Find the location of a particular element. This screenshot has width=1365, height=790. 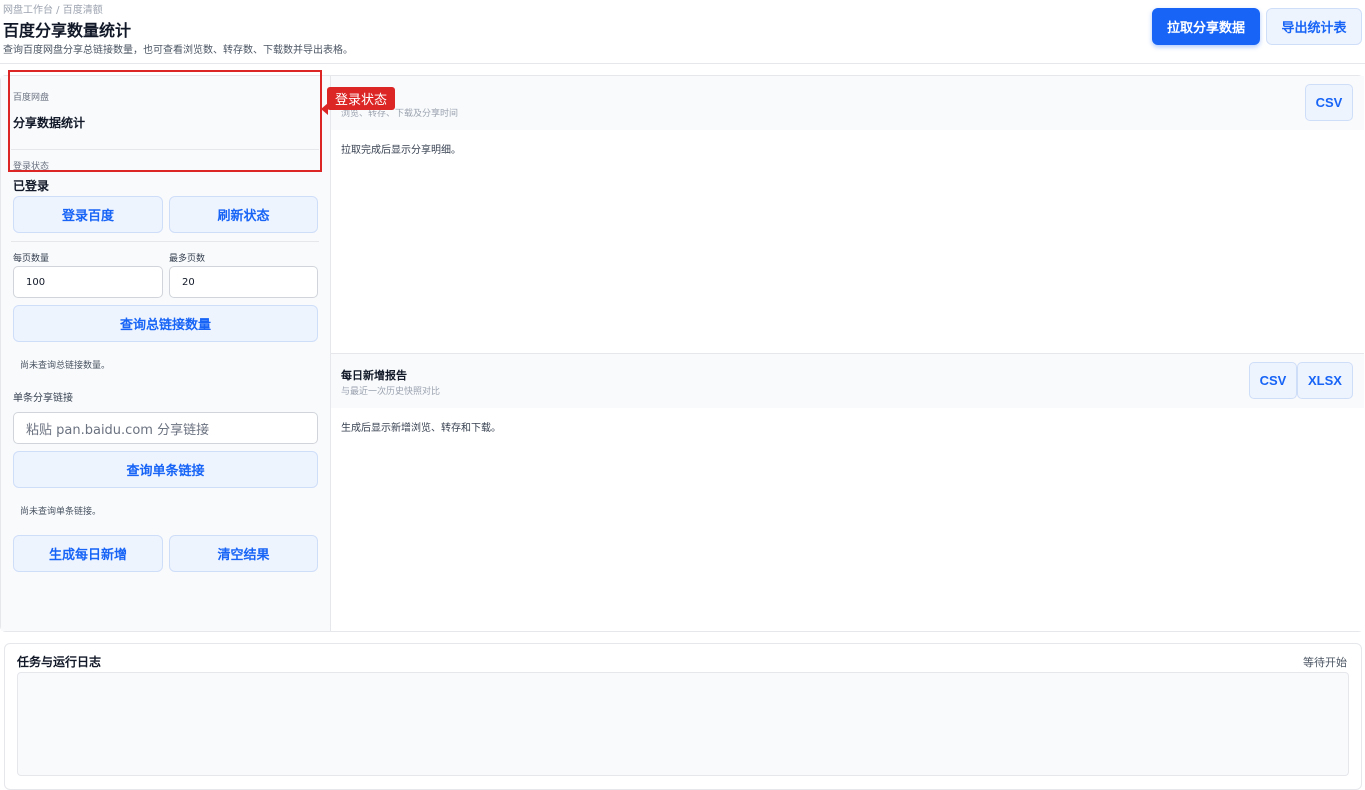

per-page-label: 每页数量 is located at coordinates (31, 259).